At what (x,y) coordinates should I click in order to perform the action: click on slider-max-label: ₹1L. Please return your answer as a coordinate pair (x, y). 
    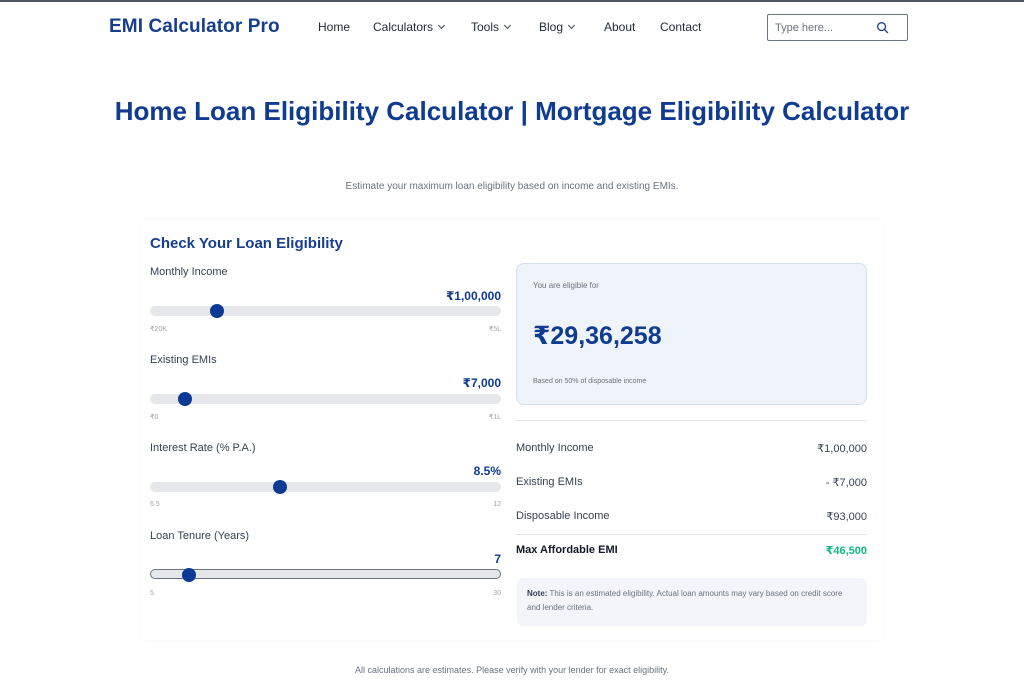
    Looking at the image, I should click on (494, 417).